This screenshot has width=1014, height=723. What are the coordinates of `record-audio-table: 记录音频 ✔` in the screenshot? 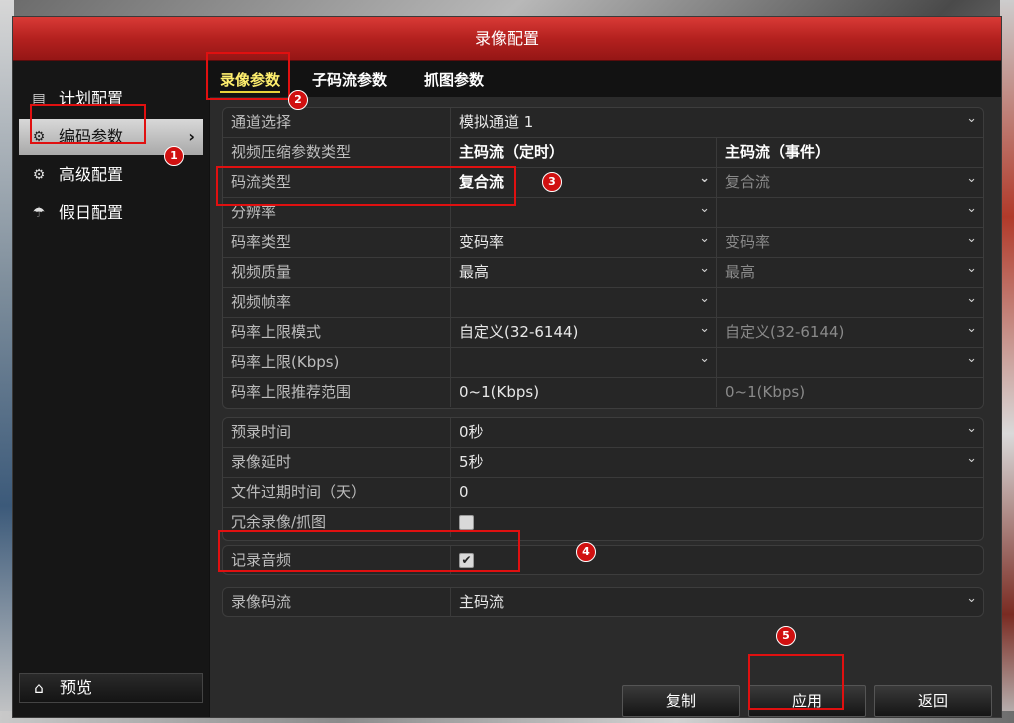 It's located at (603, 560).